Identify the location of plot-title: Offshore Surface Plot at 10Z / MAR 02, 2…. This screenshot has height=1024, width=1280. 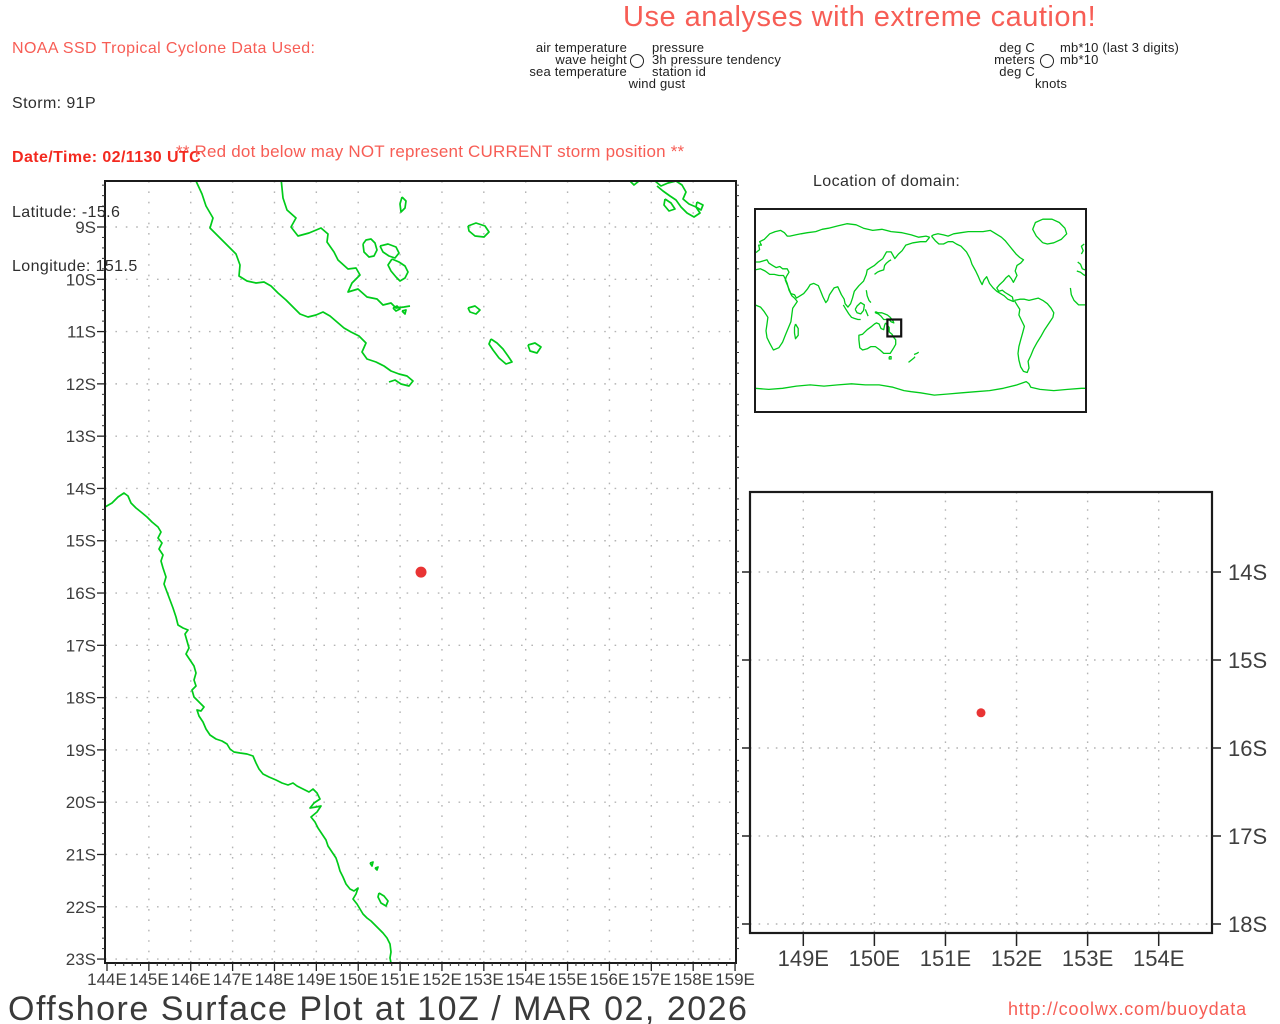
(378, 1007).